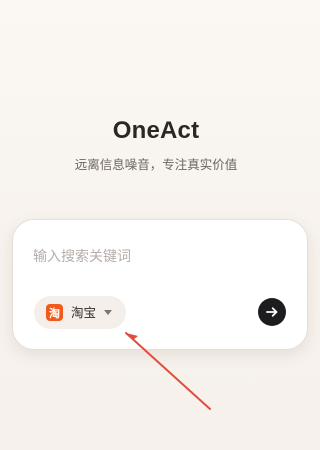 Image resolution: width=320 pixels, height=450 pixels. Describe the element at coordinates (84, 312) in the screenshot. I see `platform-label: 淘宝` at that location.